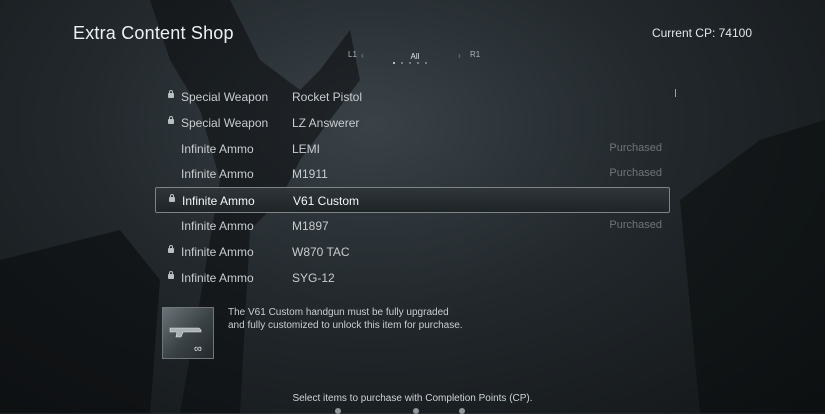  What do you see at coordinates (459, 55) in the screenshot?
I see `tab-right-arrow-icon: ›` at bounding box center [459, 55].